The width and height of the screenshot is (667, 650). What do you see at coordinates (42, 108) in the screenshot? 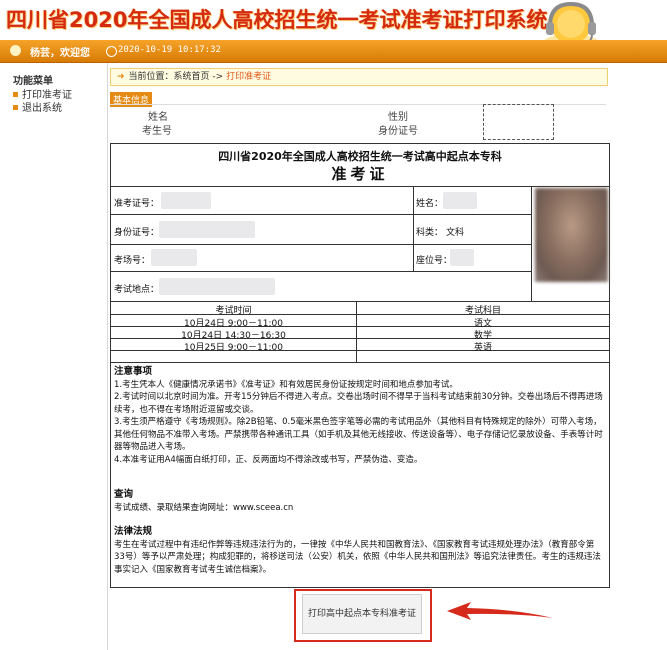
I see `sidebar-item-label: 退出系统` at bounding box center [42, 108].